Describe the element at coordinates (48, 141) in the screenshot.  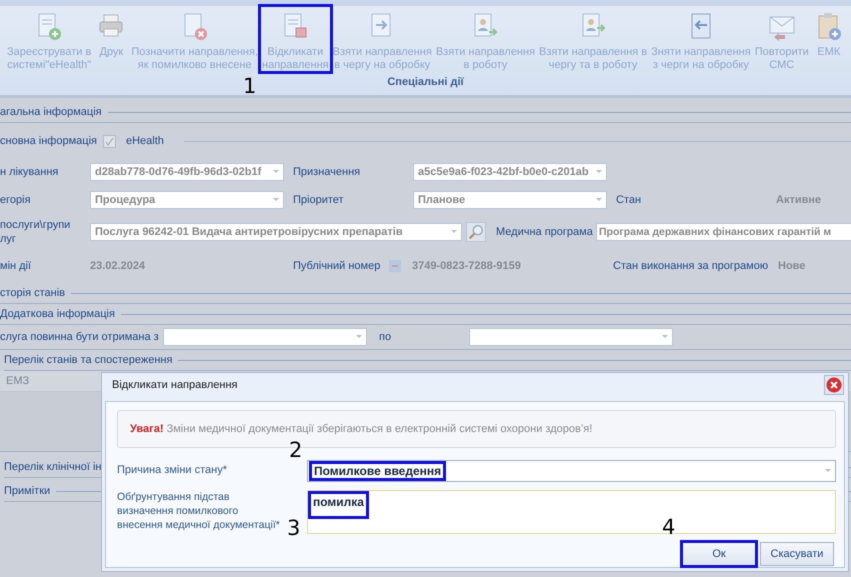
I see `section-title: сновна інформація` at that location.